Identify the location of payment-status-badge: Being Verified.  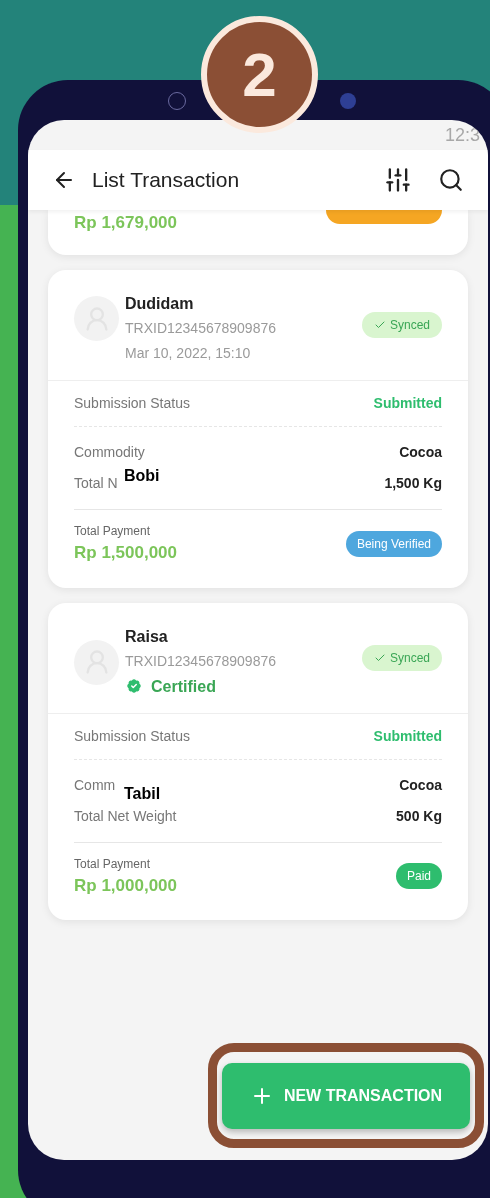
(393, 543).